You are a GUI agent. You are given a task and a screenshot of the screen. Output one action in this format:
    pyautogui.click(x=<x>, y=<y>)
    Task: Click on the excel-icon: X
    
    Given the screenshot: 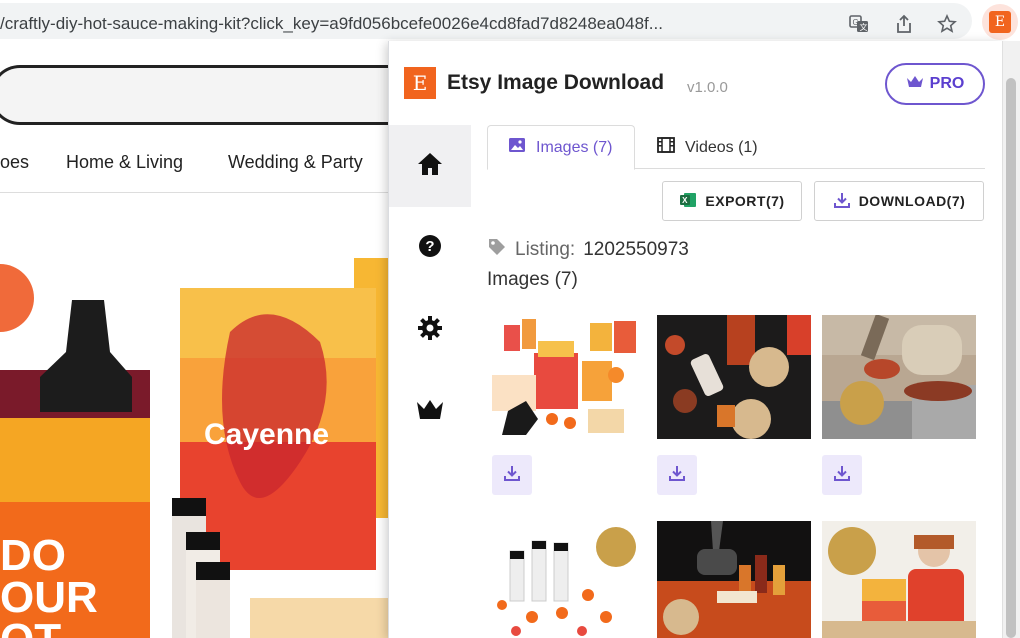 What is the action you would take?
    pyautogui.click(x=688, y=201)
    